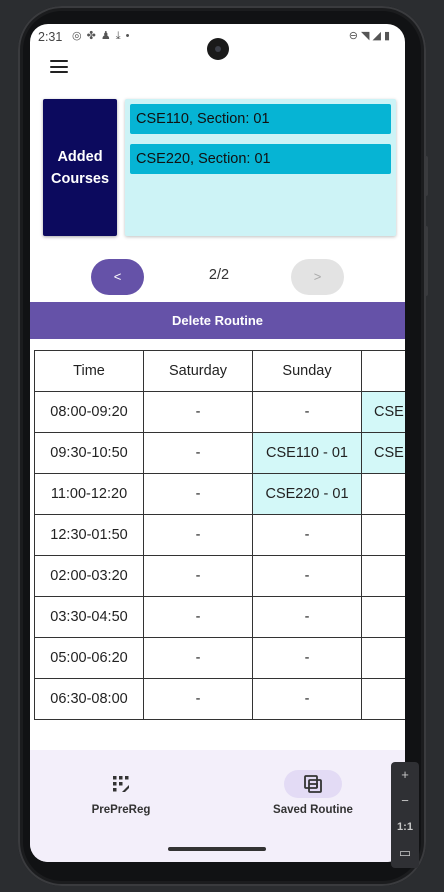  Describe the element at coordinates (260, 159) in the screenshot. I see `course-chip: CSE220, Section: 01` at that location.